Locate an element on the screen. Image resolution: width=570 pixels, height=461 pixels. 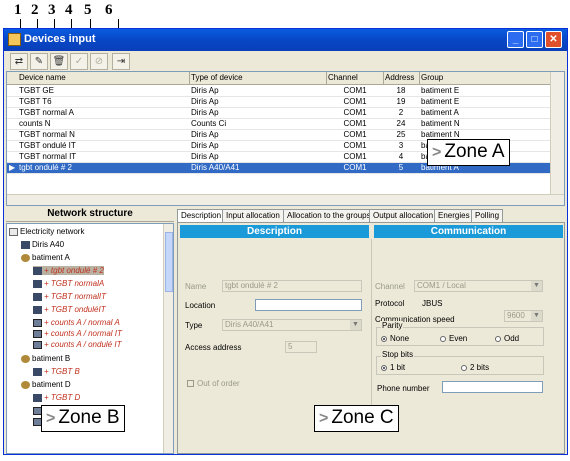
phone-number-label: Phone number is located at coordinates (403, 388).